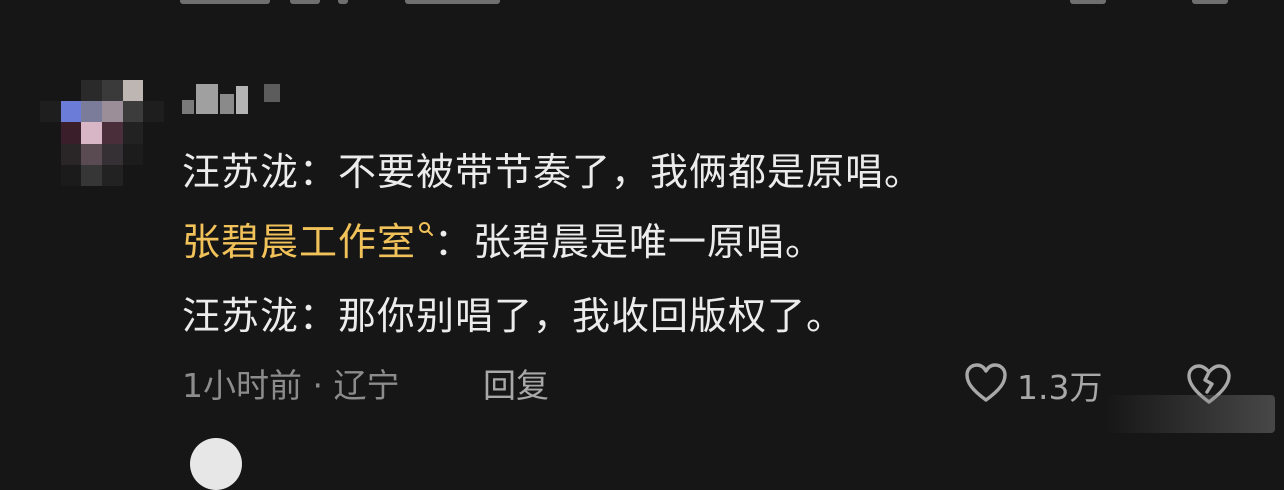 This screenshot has width=1284, height=490. I want to click on like-button: 1.3万, so click(1032, 385).